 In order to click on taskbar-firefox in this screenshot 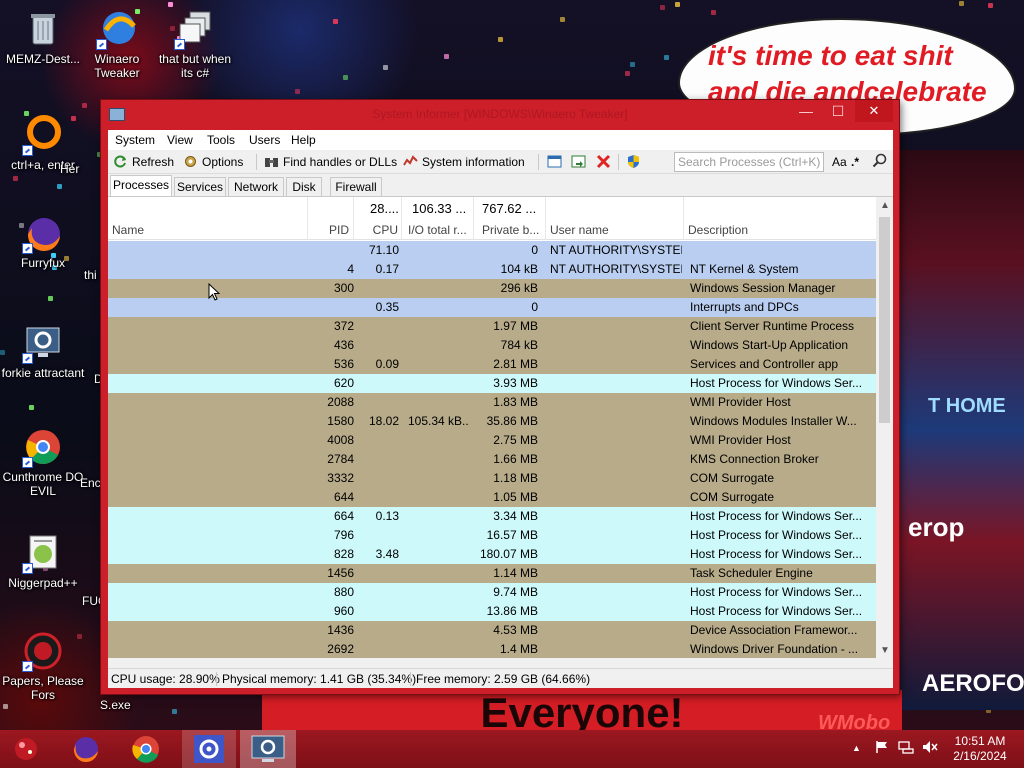, I will do `click(86, 749)`.